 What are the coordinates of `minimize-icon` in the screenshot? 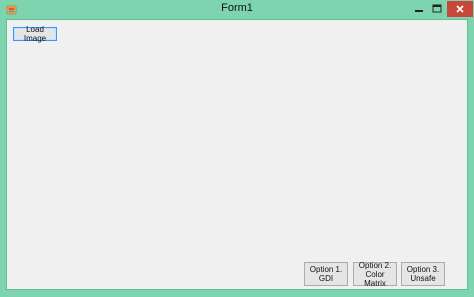 It's located at (419, 11).